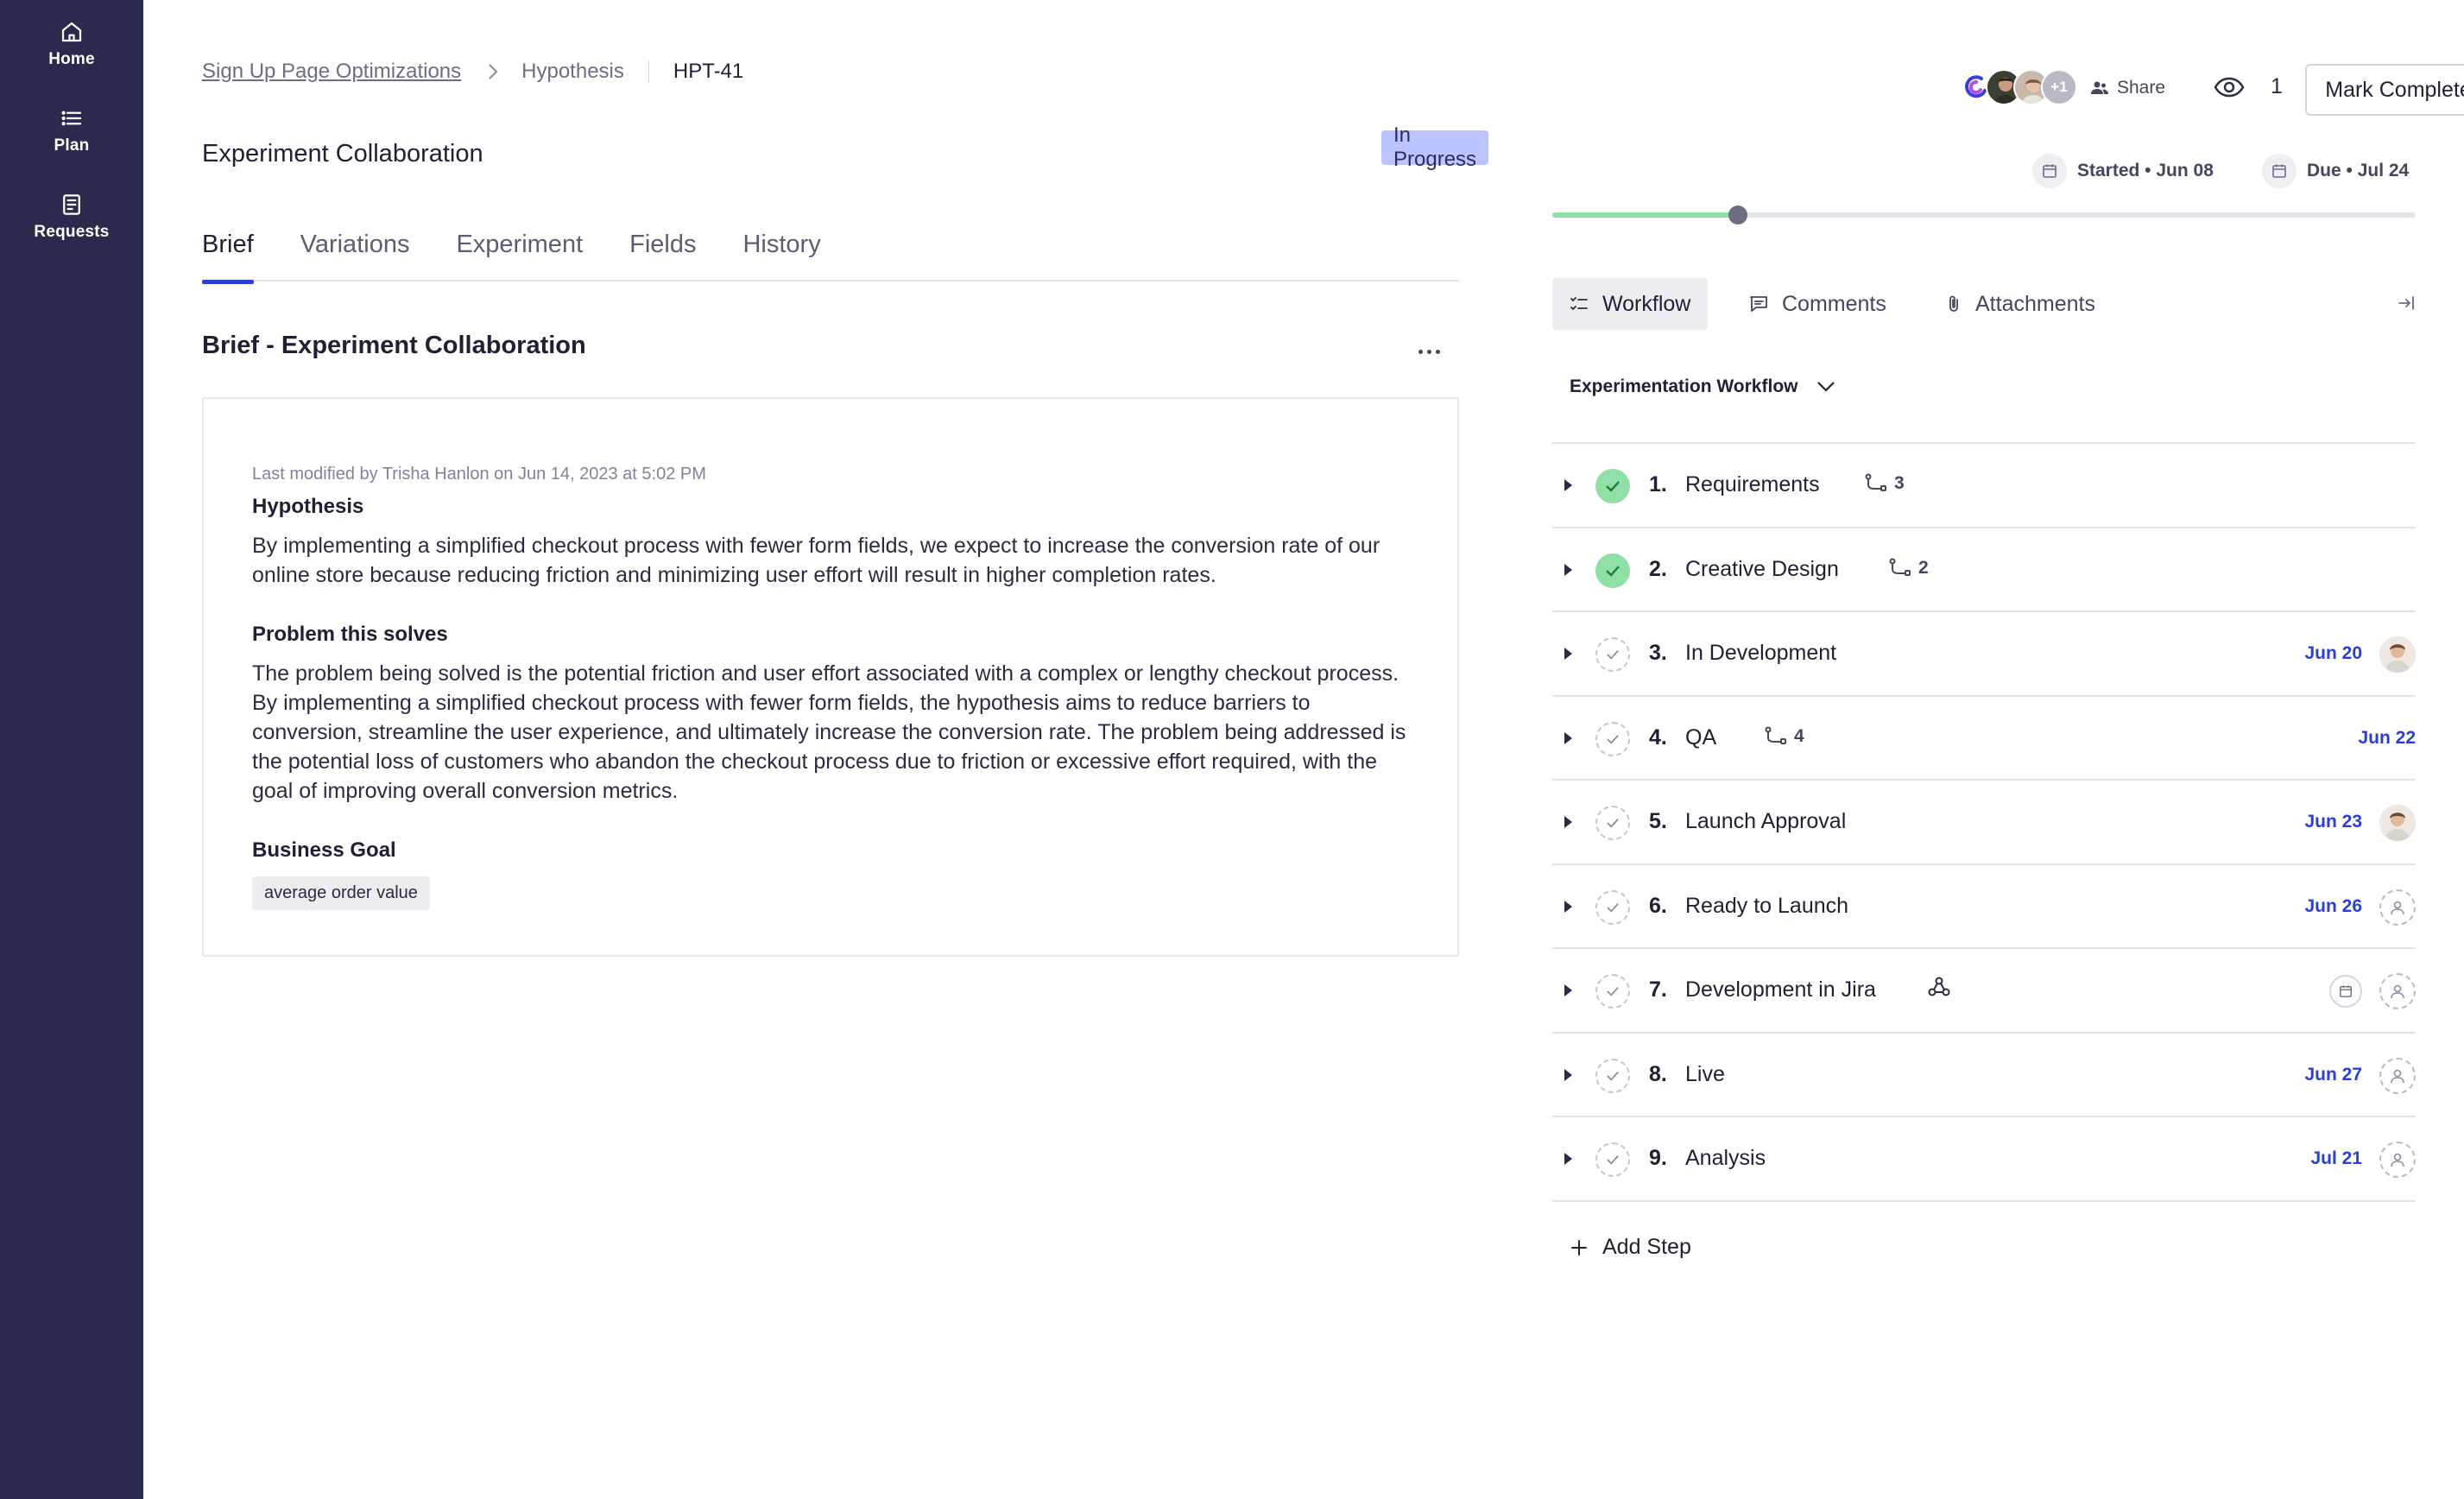  What do you see at coordinates (648, 71) in the screenshot?
I see `breadcrumb-divider` at bounding box center [648, 71].